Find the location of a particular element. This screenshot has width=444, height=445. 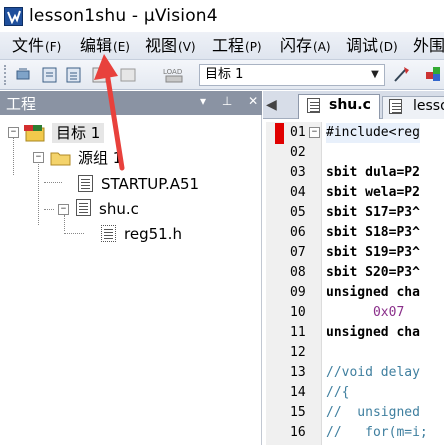

uvision-app-icon is located at coordinates (13, 16).